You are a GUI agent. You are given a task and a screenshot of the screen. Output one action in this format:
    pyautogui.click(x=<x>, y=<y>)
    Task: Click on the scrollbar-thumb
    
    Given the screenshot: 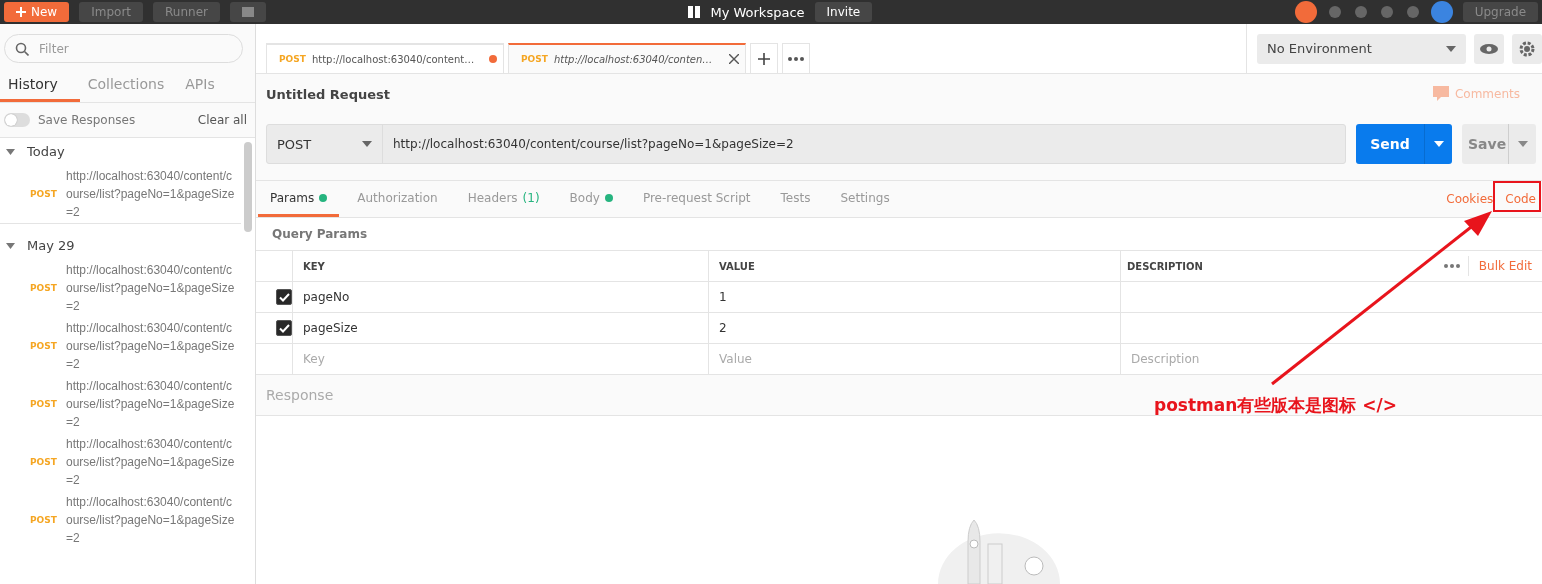 What is the action you would take?
    pyautogui.click(x=248, y=187)
    